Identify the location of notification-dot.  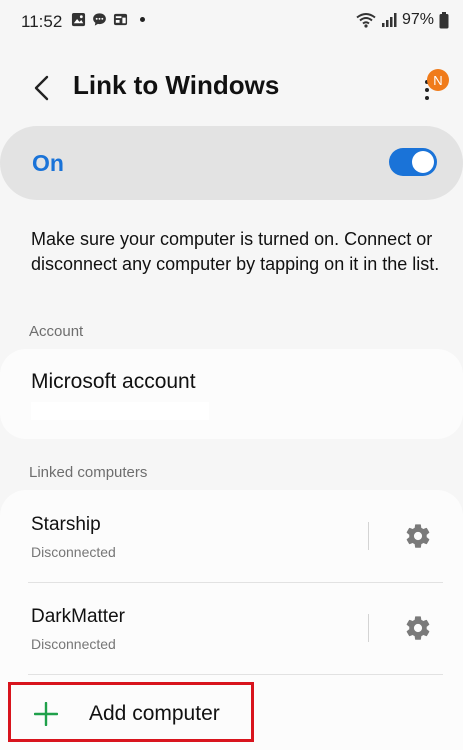
(142, 19).